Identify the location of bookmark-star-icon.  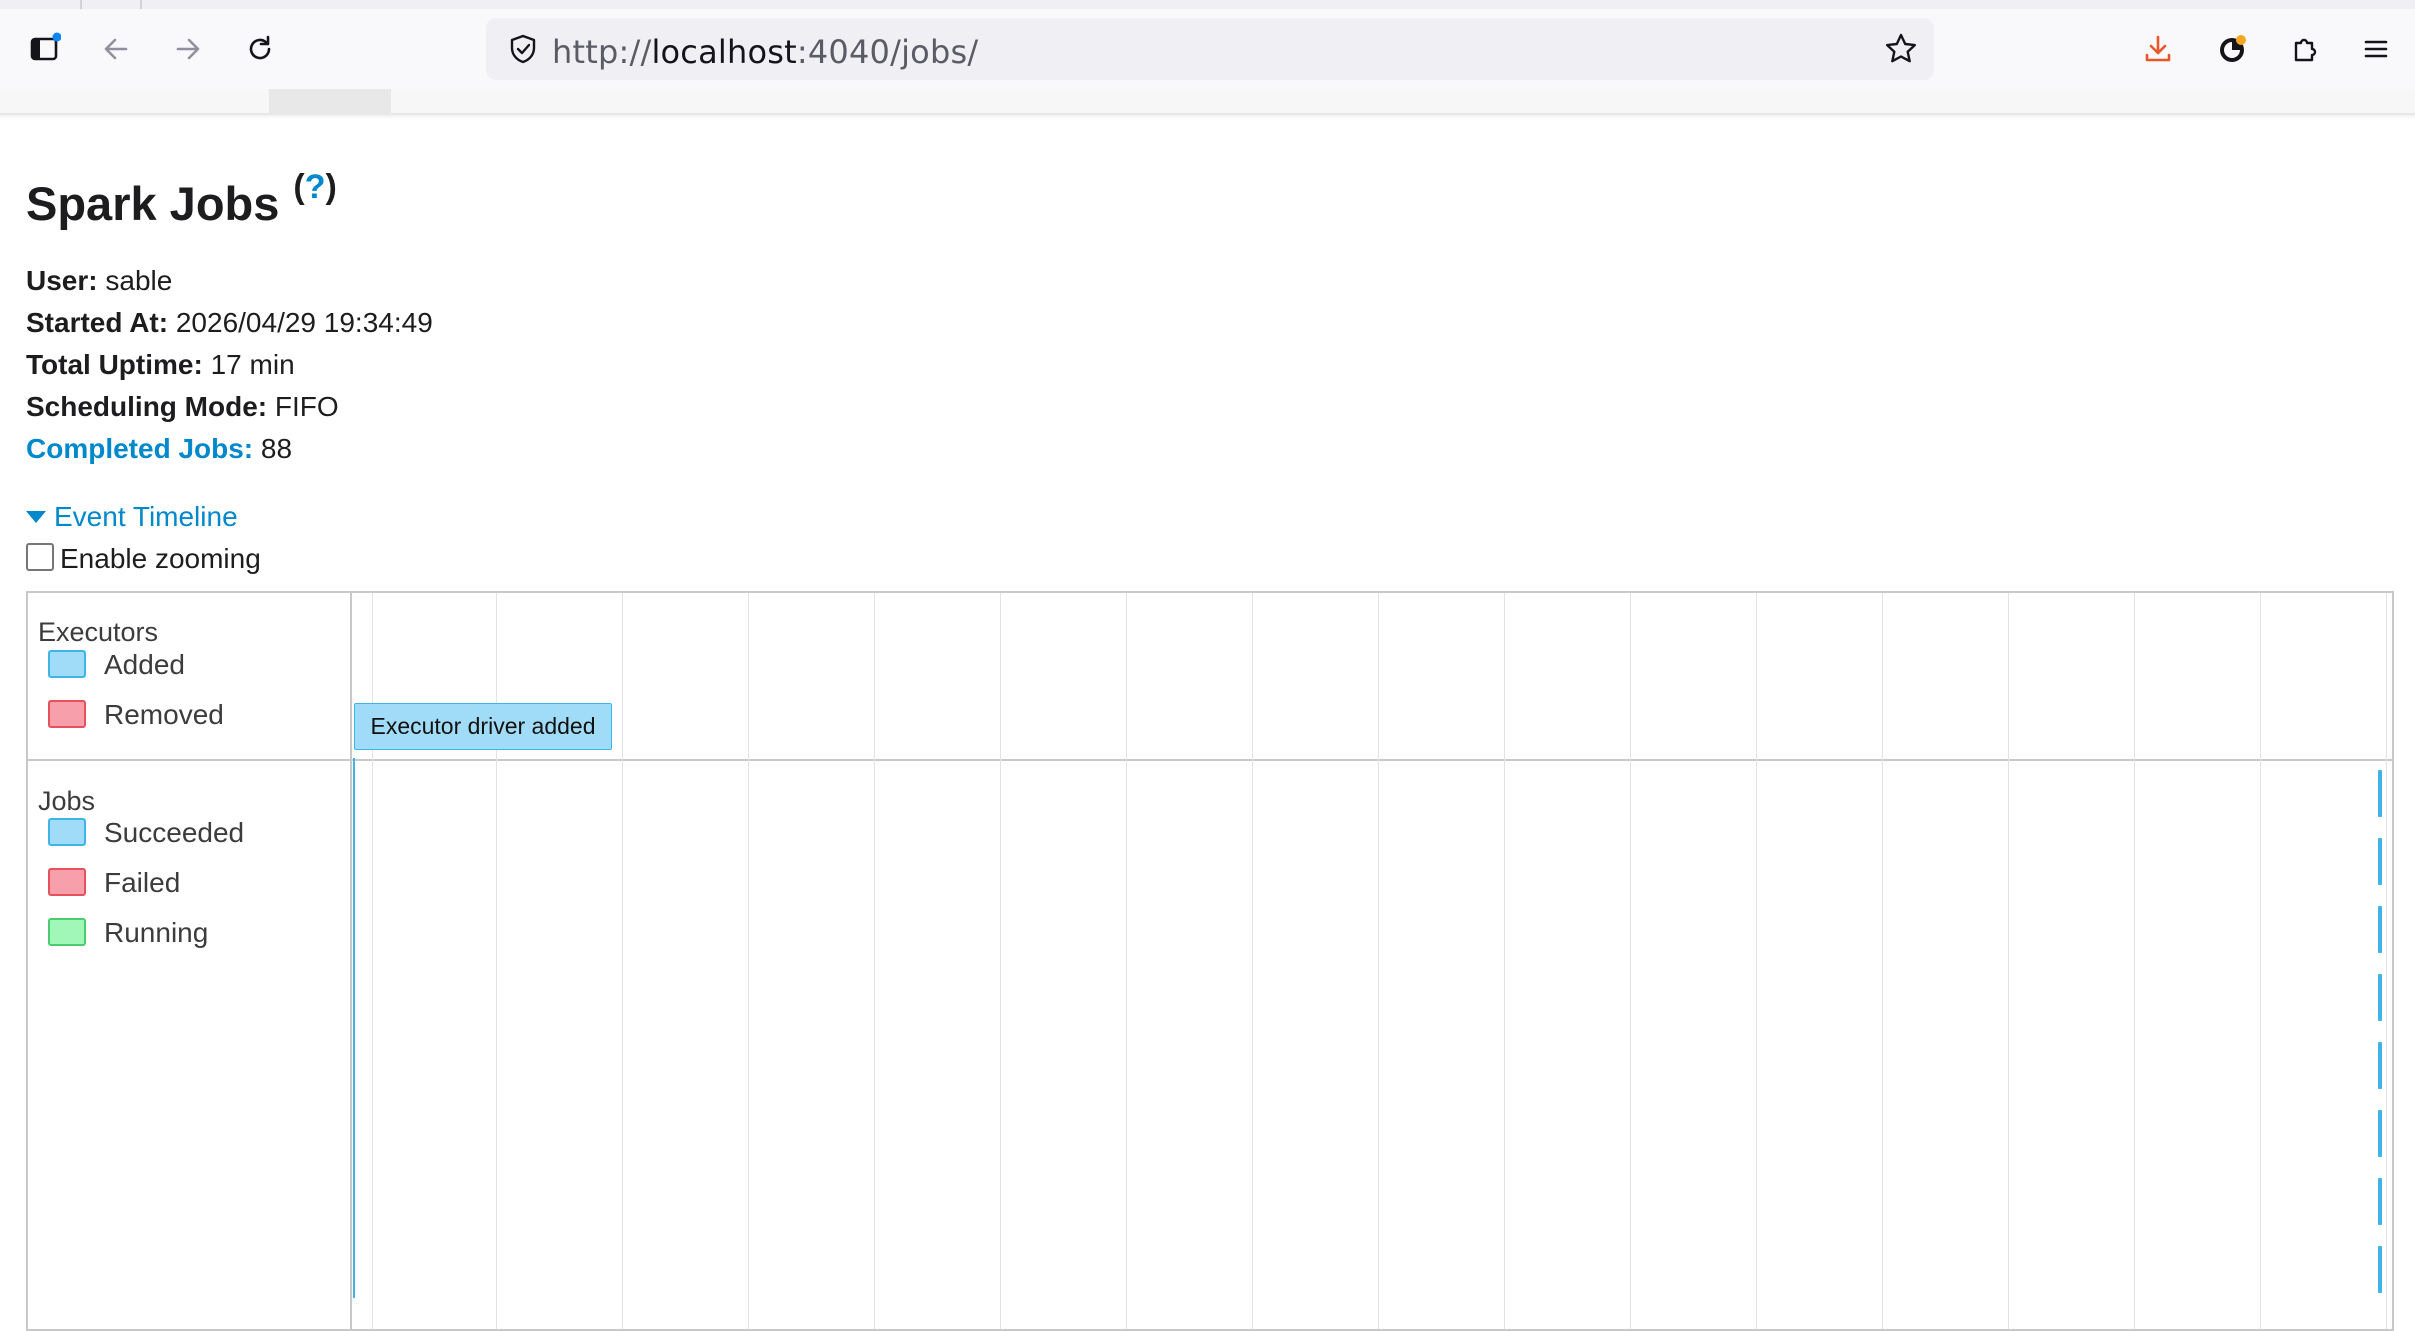
(1901, 49).